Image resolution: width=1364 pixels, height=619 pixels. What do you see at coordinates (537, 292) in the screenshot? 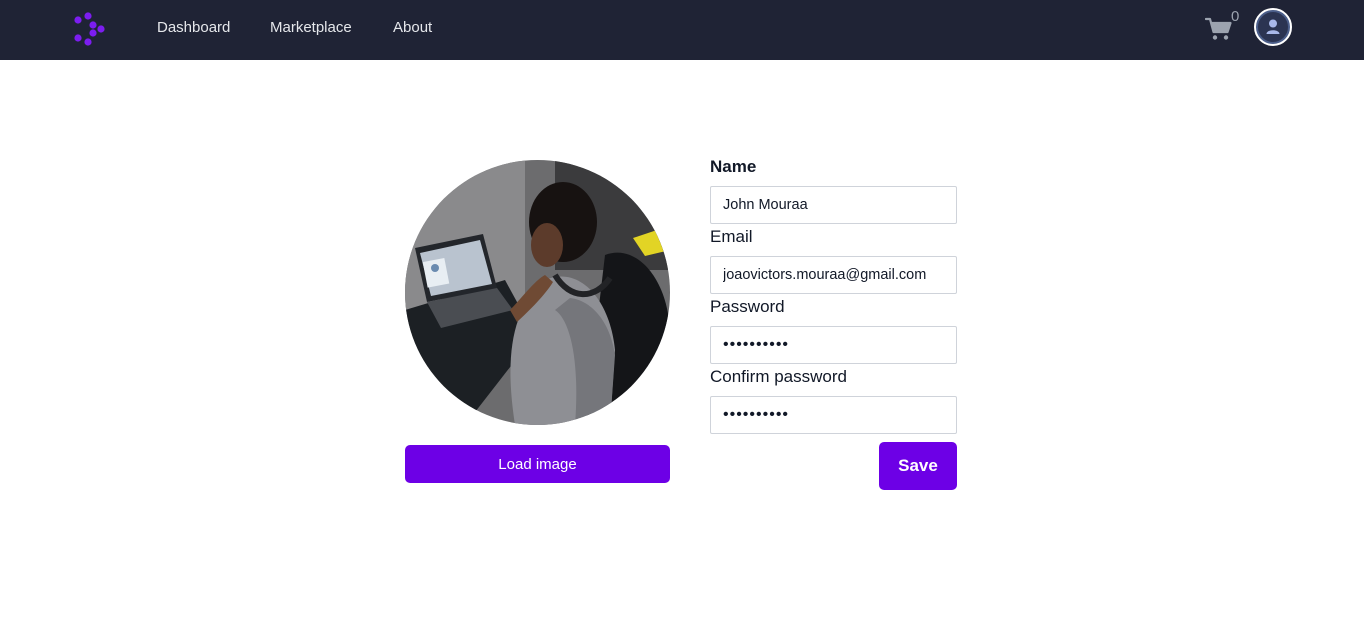
I see `profile-photo` at bounding box center [537, 292].